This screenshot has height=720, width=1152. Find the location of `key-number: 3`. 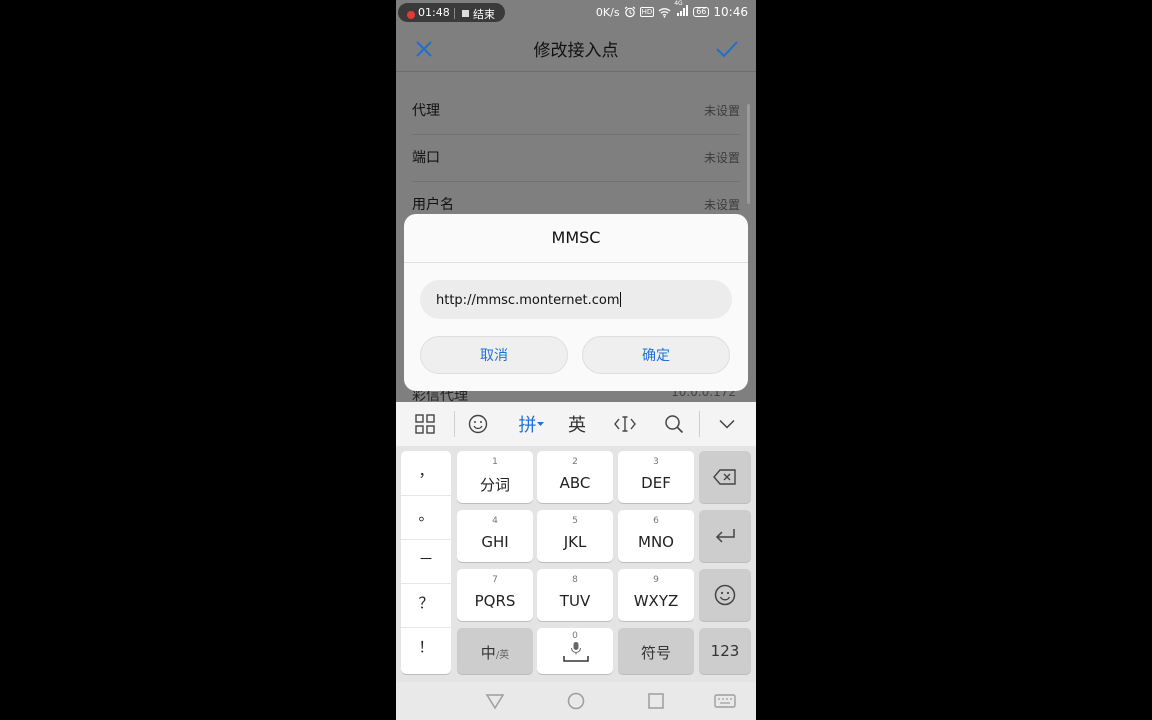

key-number: 3 is located at coordinates (656, 462).